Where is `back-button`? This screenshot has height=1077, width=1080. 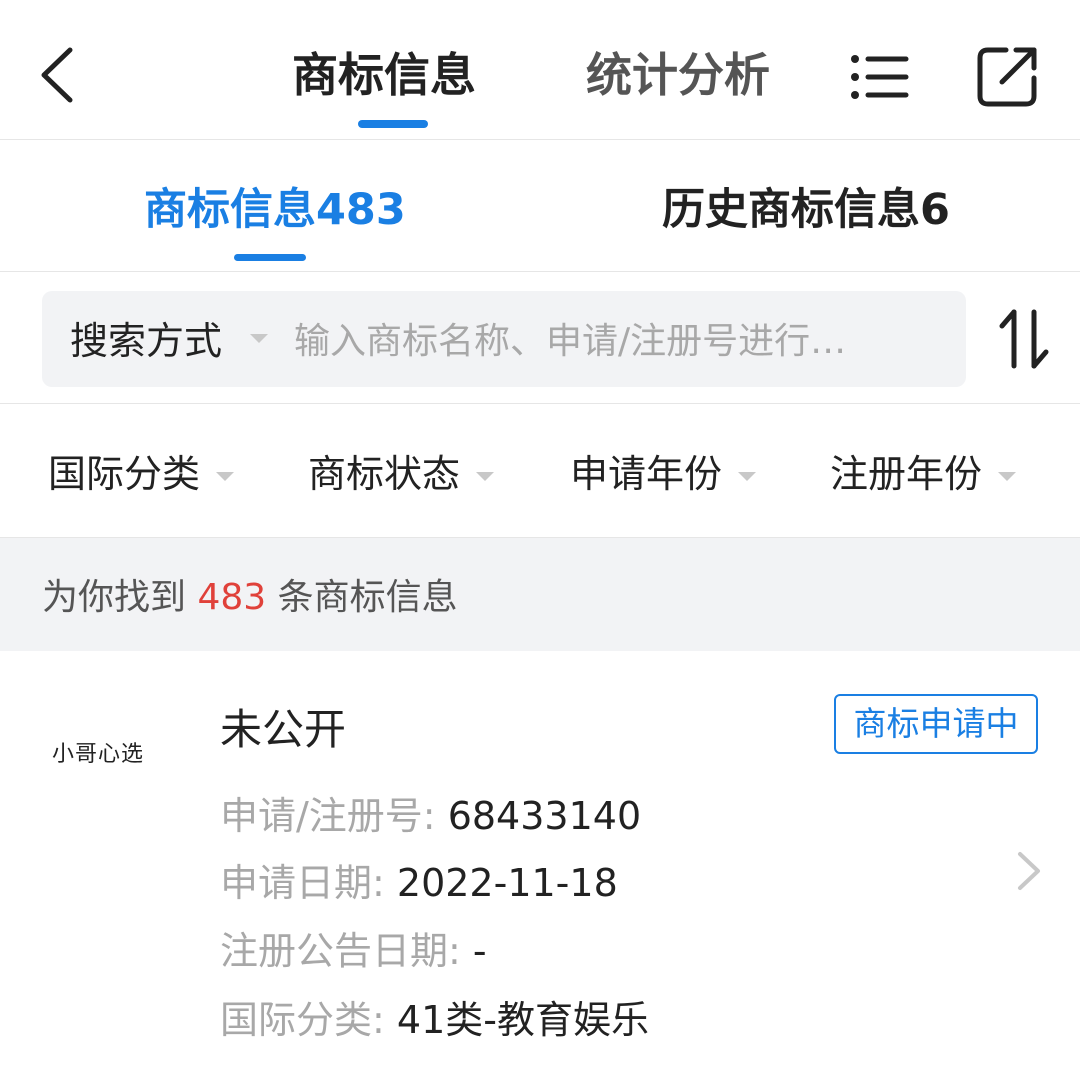
back-button is located at coordinates (63, 75).